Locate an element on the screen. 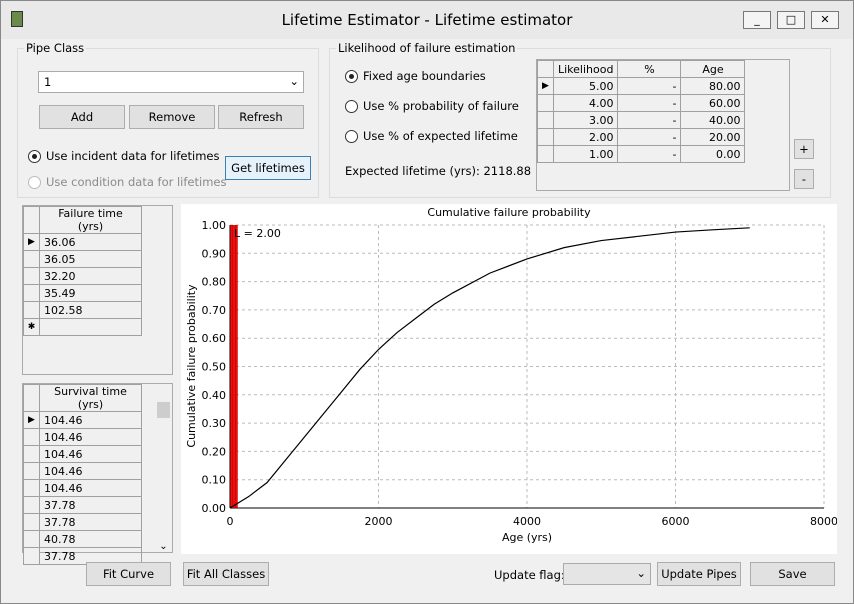  scrollbar-thumb is located at coordinates (163, 410).